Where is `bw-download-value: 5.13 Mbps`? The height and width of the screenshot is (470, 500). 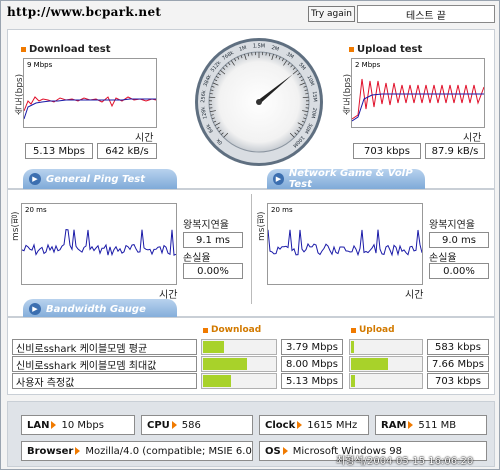
bw-download-value: 5.13 Mbps is located at coordinates (312, 381).